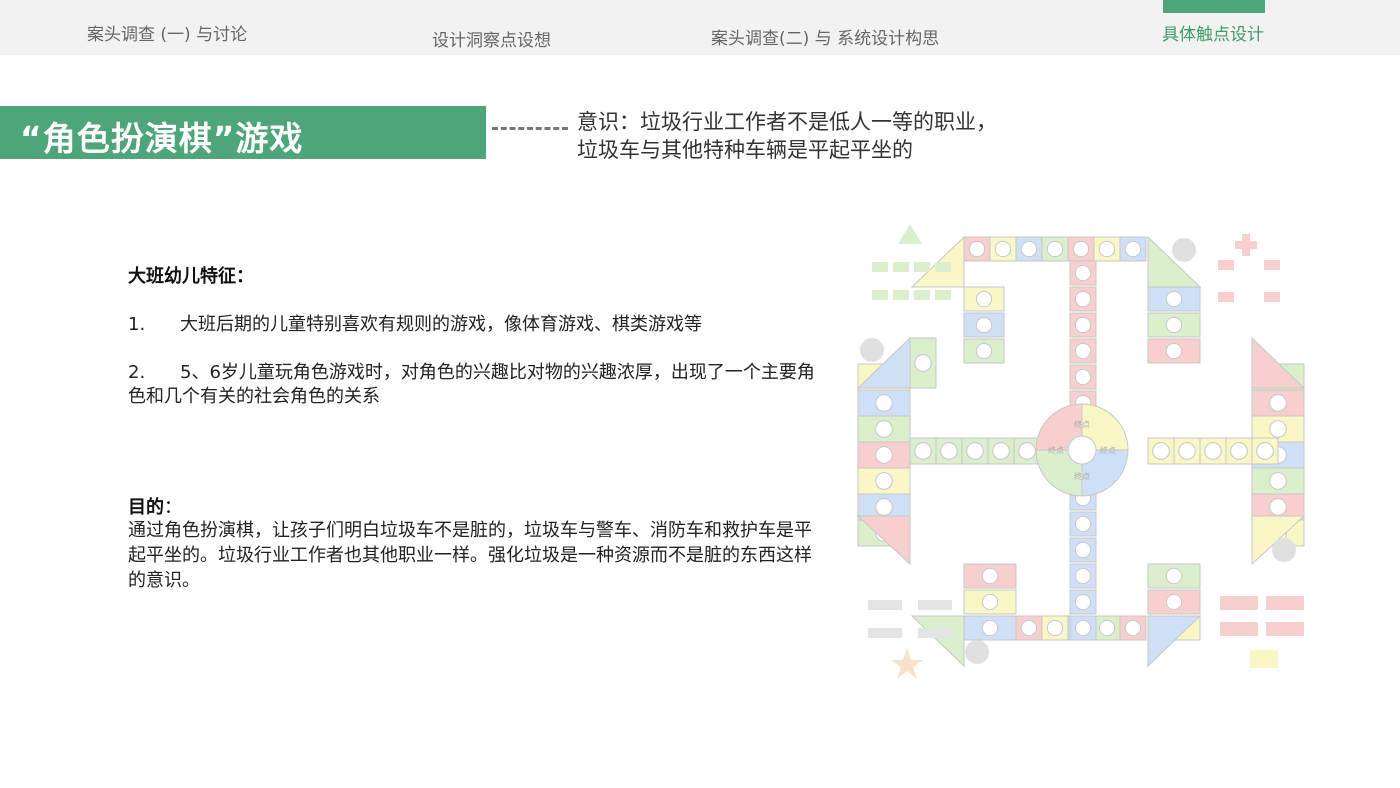  I want to click on yellow-block-icon, so click(1264, 659).